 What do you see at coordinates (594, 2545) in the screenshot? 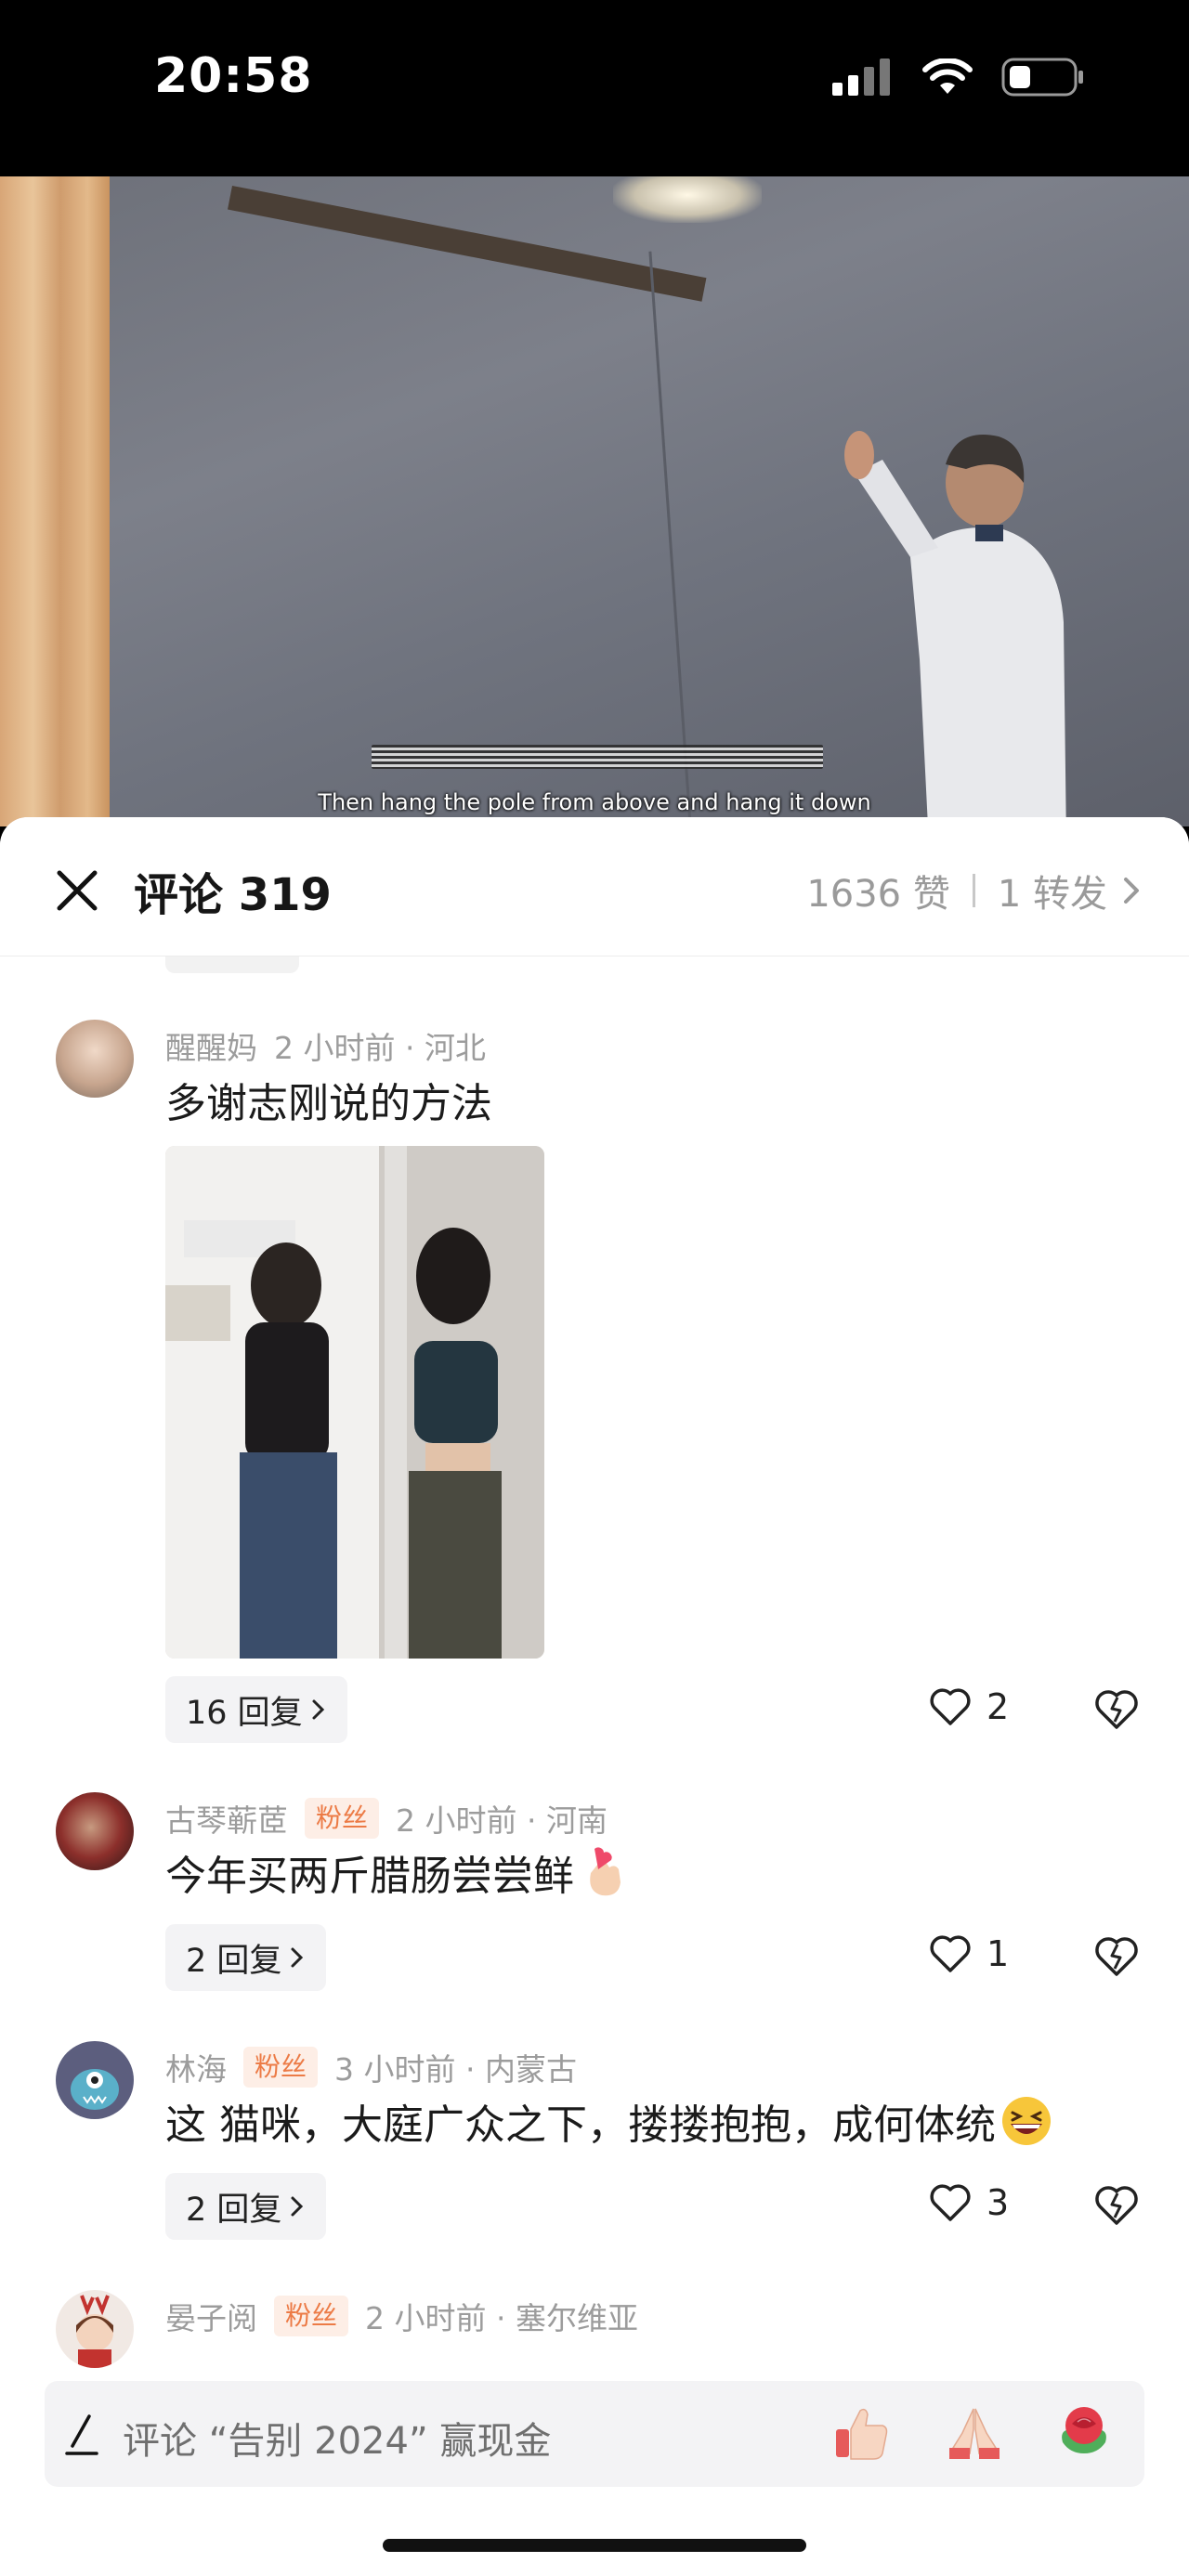
I see `home-indicator` at bounding box center [594, 2545].